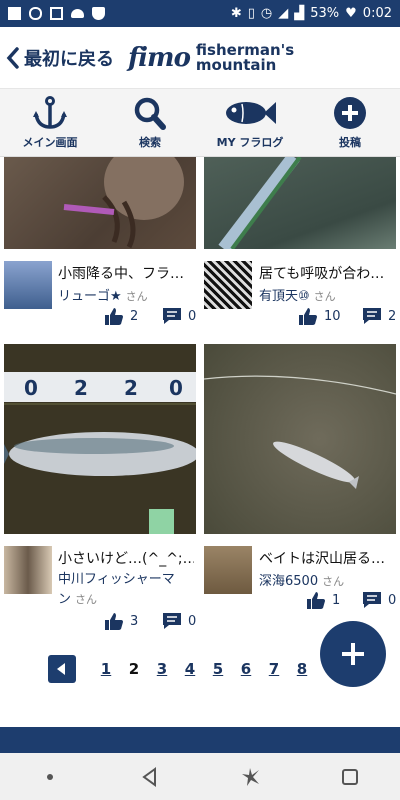 This screenshot has width=400, height=800. I want to click on page-link-1: 1, so click(106, 669).